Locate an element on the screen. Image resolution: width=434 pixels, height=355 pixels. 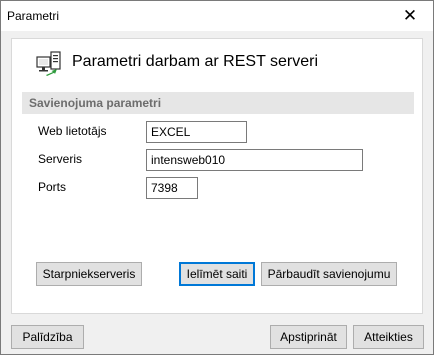
close-button: ✕ is located at coordinates (410, 16).